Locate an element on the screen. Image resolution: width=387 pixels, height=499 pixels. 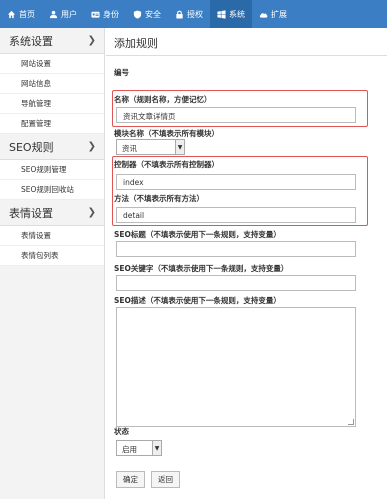
nav-item-system: 系统 is located at coordinates (231, 14).